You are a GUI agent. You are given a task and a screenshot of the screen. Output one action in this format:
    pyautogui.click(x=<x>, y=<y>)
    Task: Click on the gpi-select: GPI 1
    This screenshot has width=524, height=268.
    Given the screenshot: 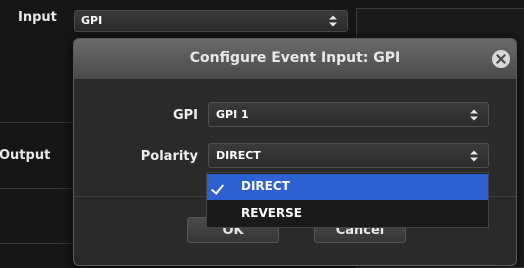 What is the action you would take?
    pyautogui.click(x=348, y=114)
    